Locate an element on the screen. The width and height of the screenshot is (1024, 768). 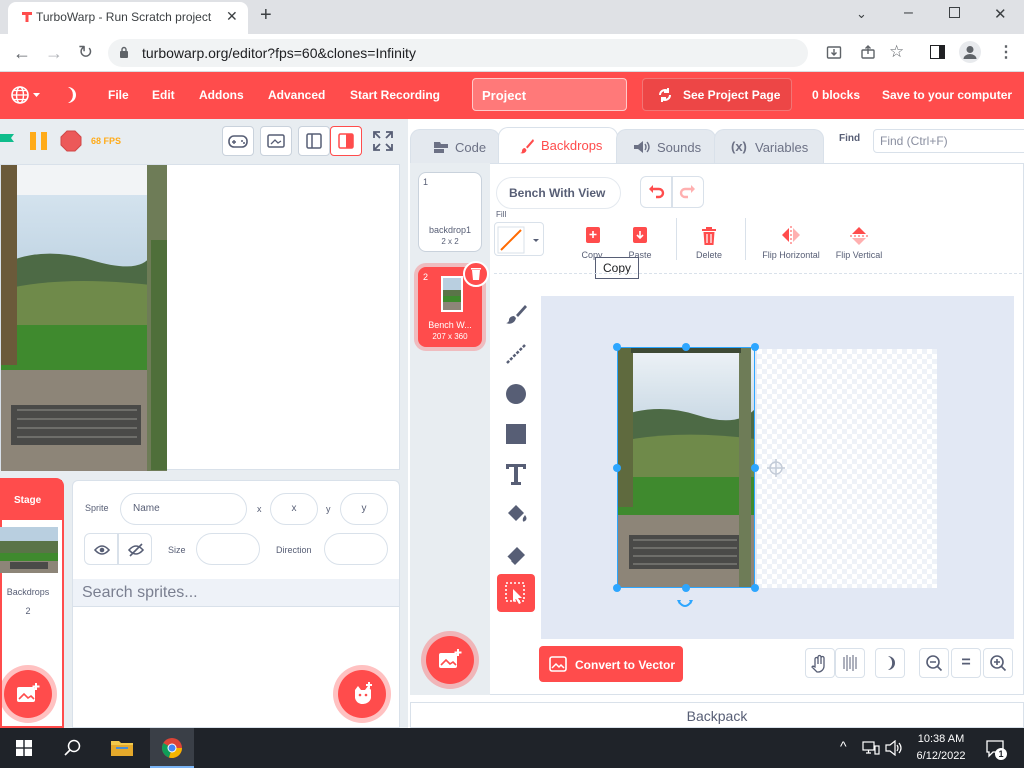
x-input: x is located at coordinates (294, 509).